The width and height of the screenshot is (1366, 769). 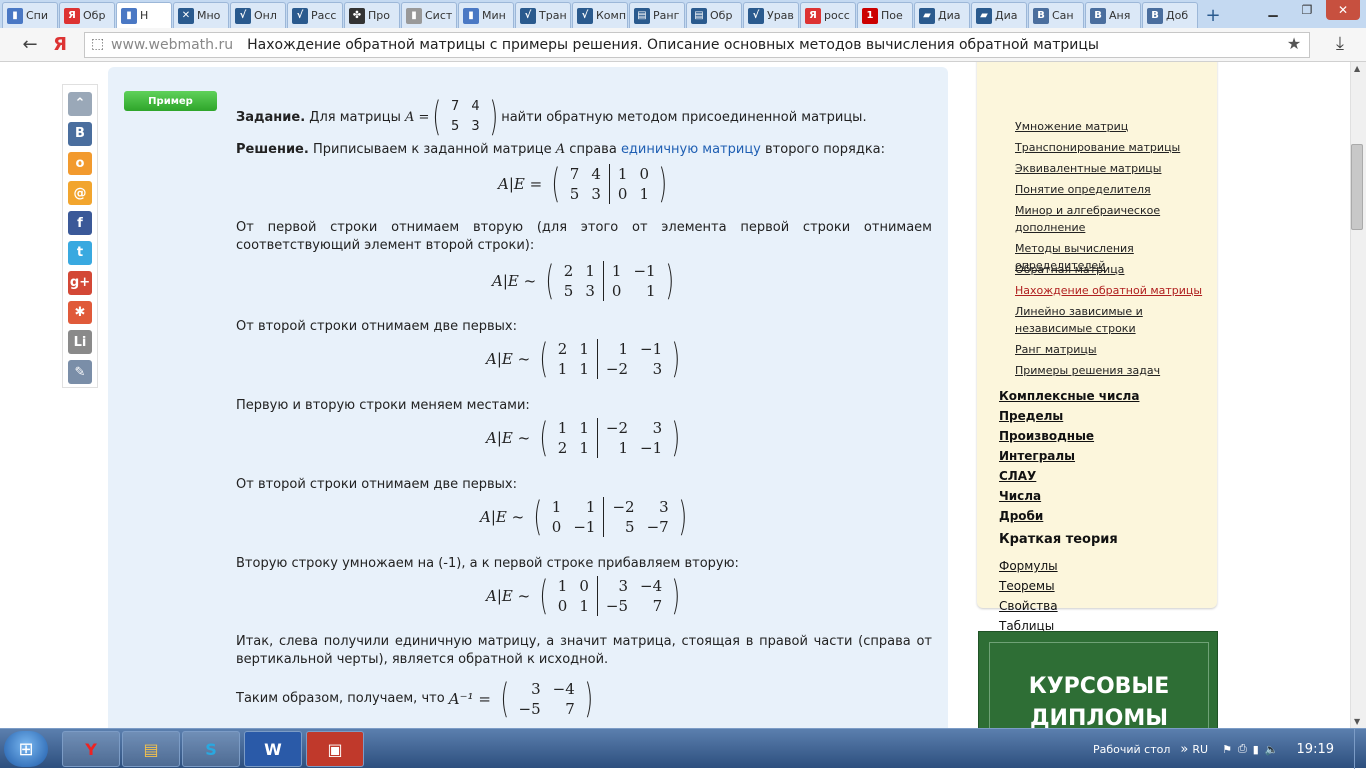 What do you see at coordinates (1112, 219) in the screenshot?
I see `sidebar-link-4: Минор и алгебраическое дополнение` at bounding box center [1112, 219].